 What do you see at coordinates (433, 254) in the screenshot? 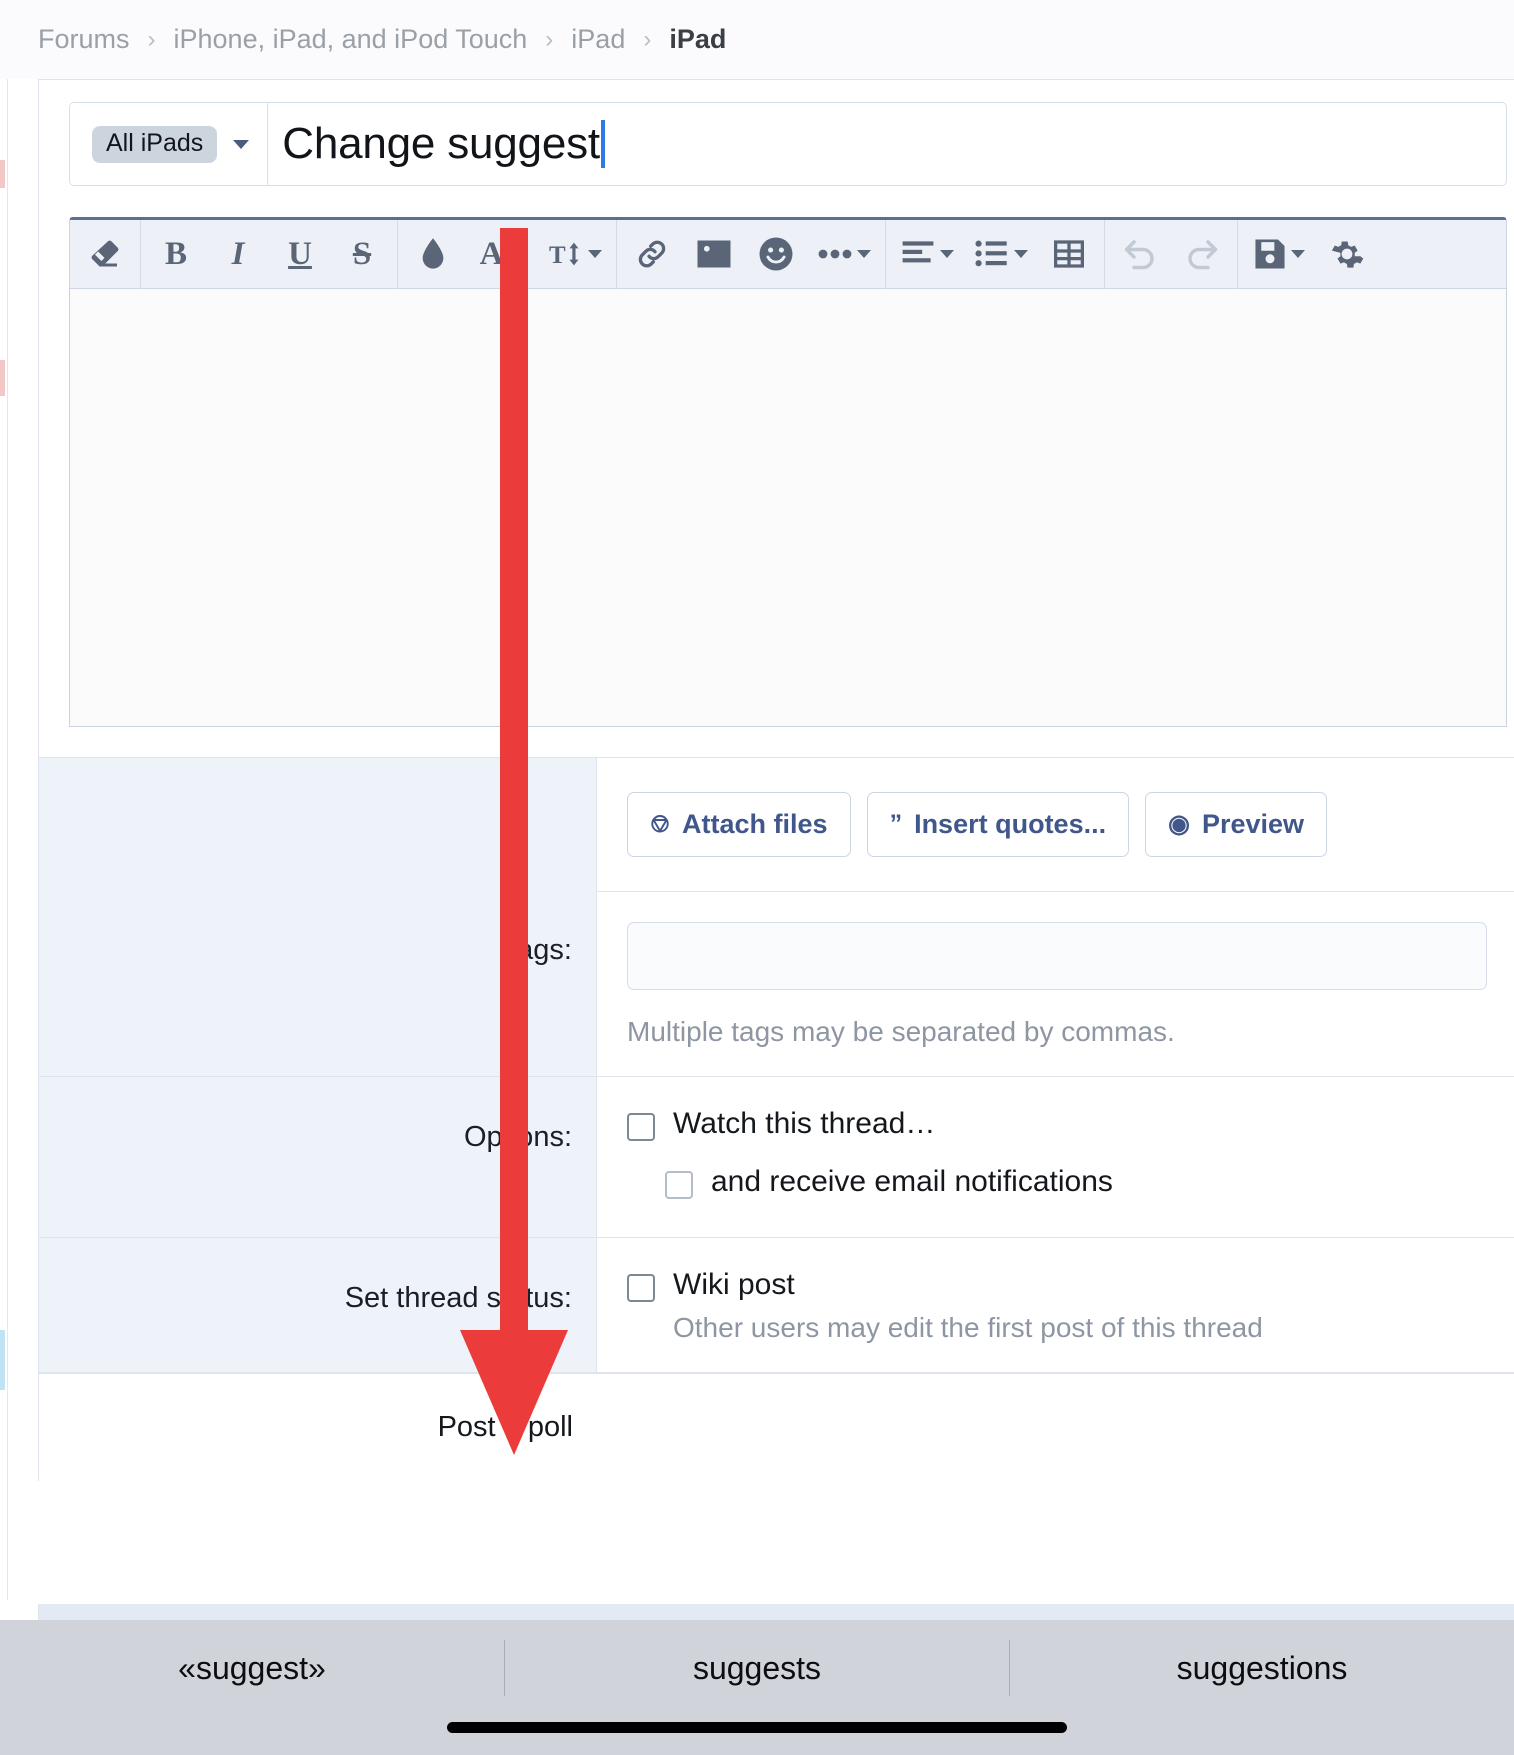
I see `text-color-icon` at bounding box center [433, 254].